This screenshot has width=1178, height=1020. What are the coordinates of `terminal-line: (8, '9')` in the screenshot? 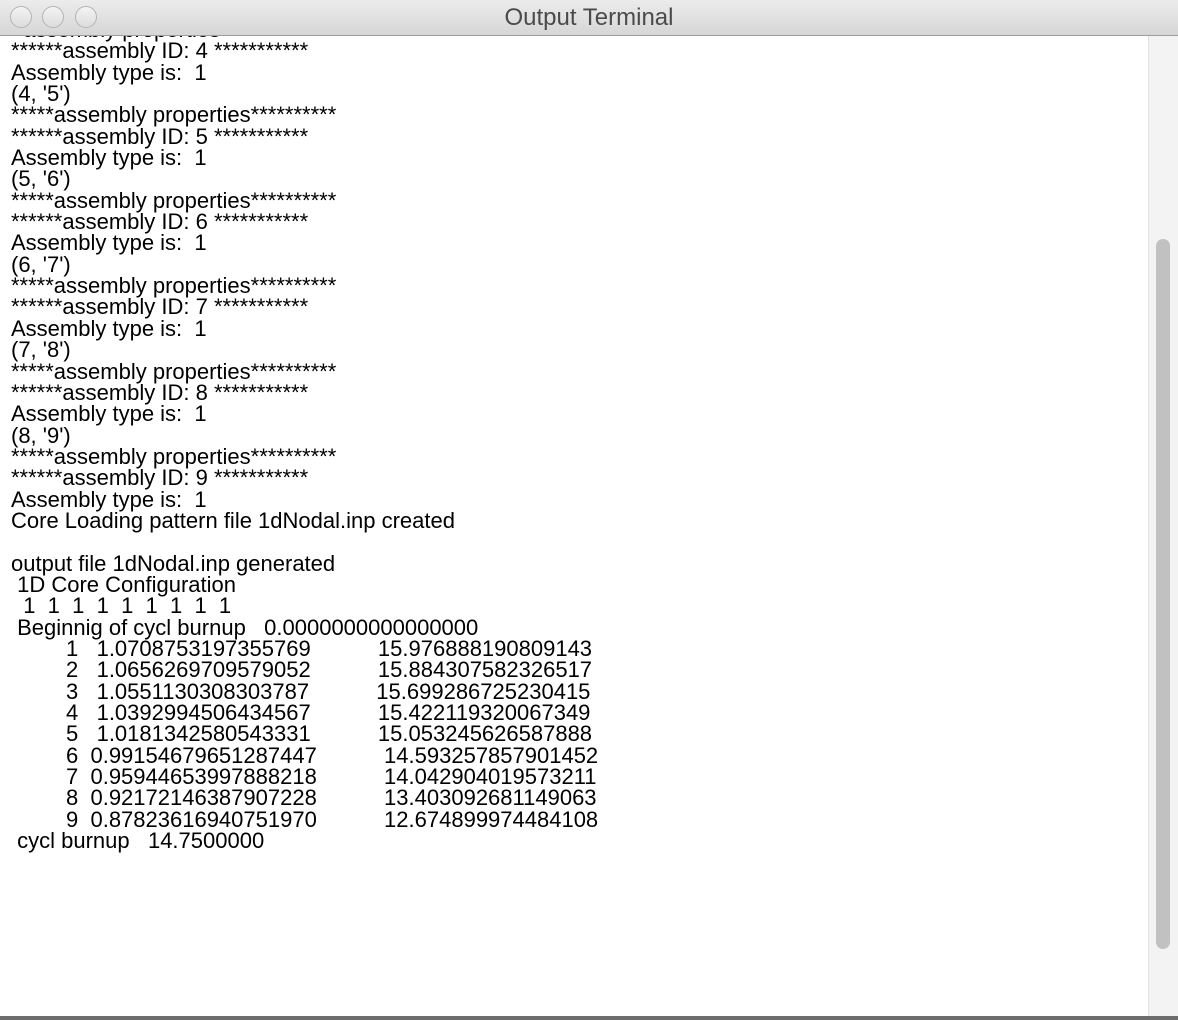 It's located at (41, 435).